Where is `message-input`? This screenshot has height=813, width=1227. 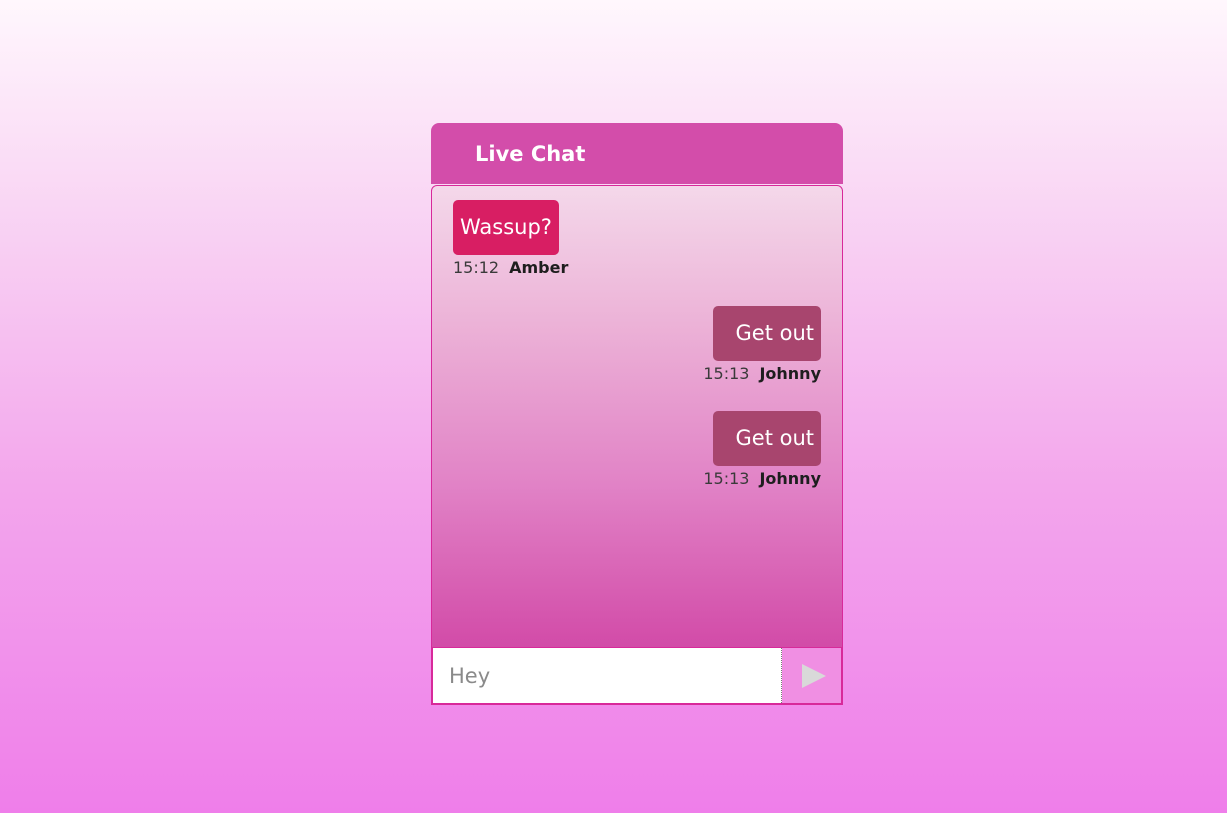 message-input is located at coordinates (607, 675).